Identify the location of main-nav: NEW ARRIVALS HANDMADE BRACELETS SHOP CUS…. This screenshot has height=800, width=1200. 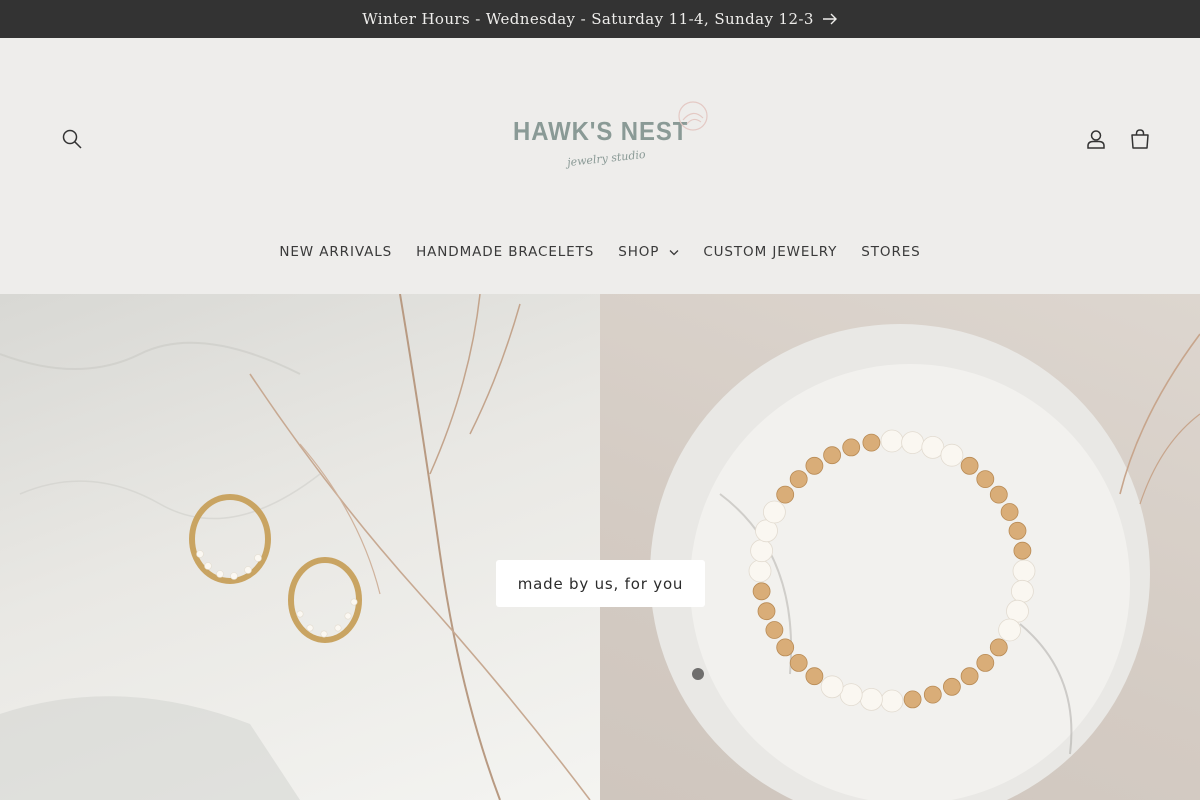
(600, 252).